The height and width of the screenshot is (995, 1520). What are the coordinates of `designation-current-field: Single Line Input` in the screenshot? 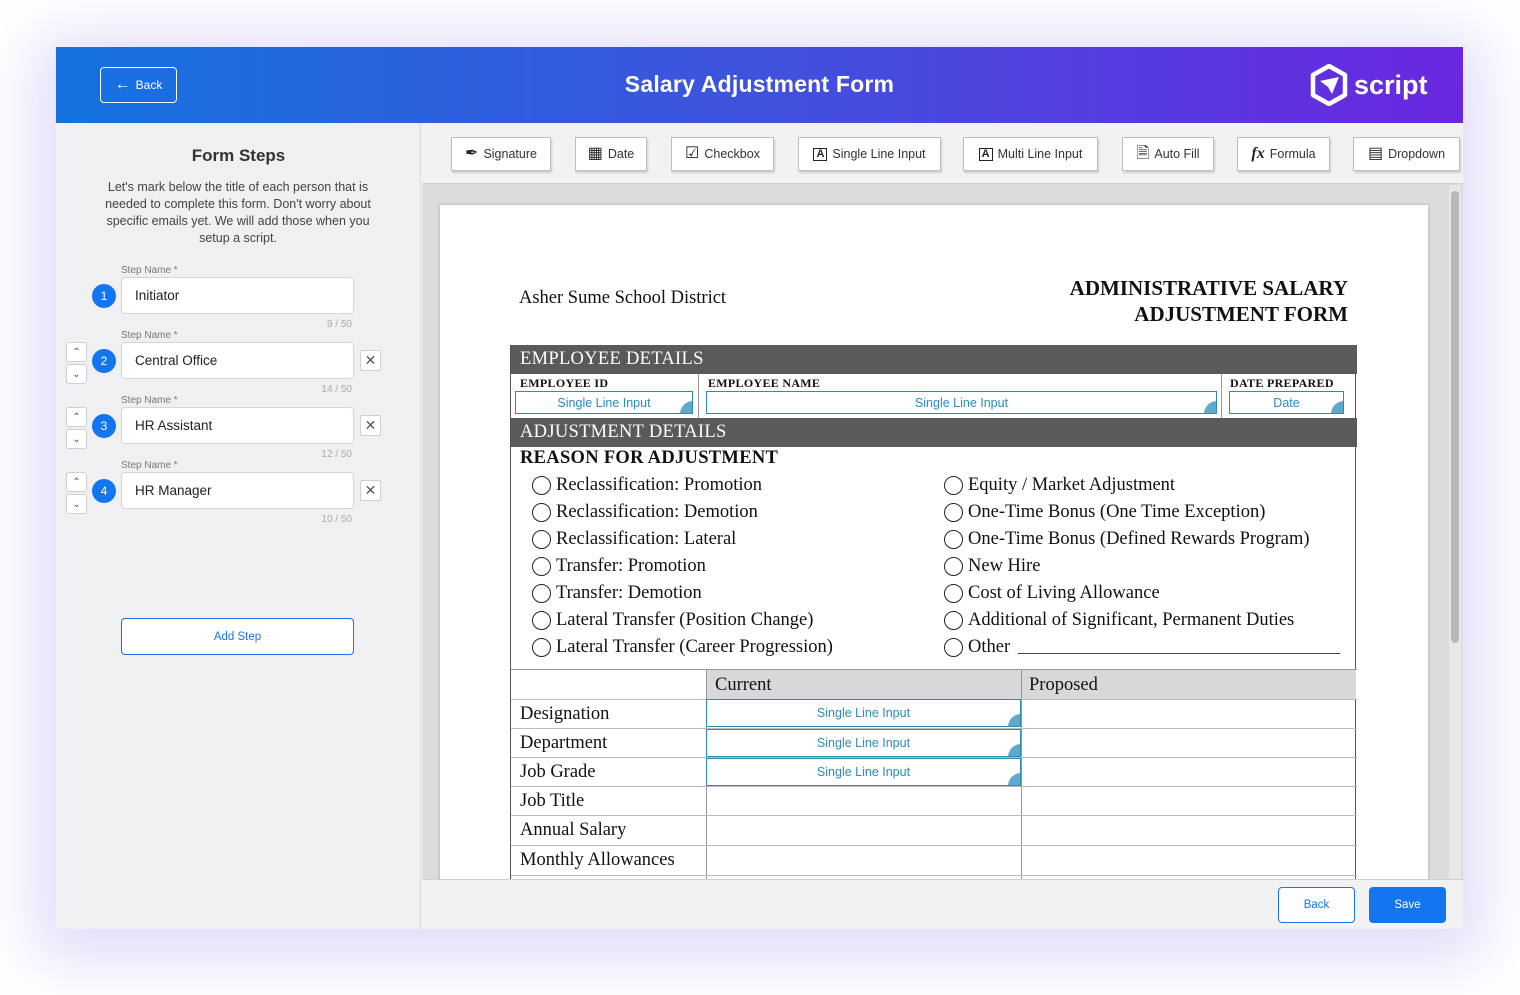 It's located at (863, 713).